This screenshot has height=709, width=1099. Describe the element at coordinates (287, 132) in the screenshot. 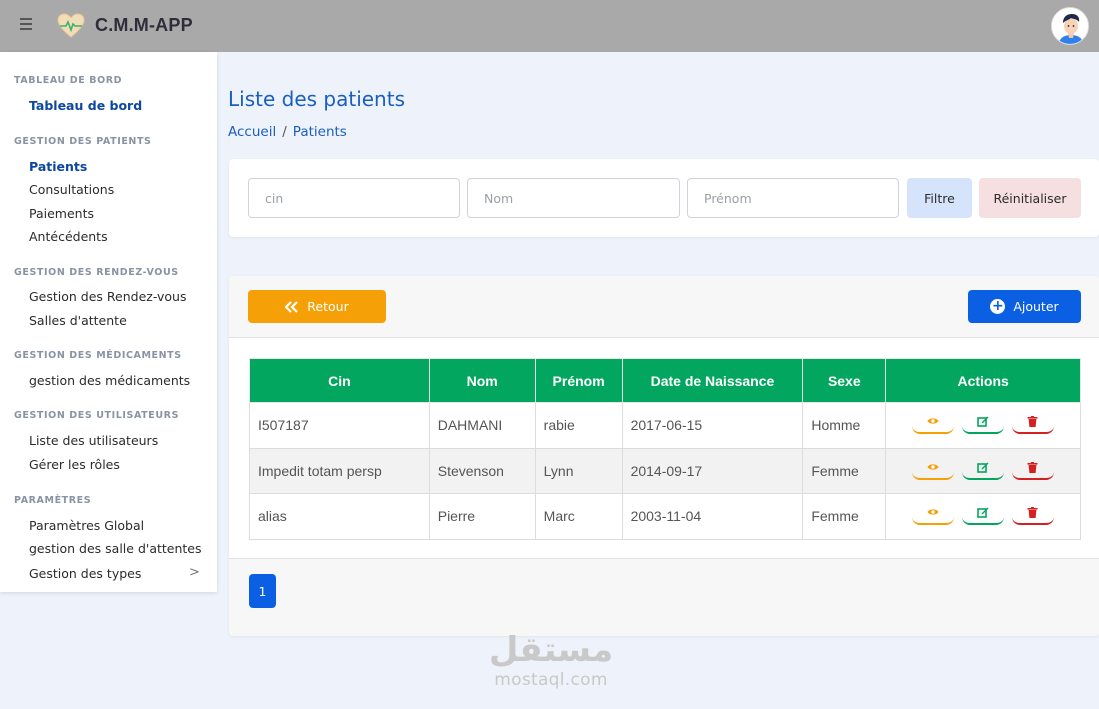

I see `breadcrumb: Accueil / Patients` at that location.